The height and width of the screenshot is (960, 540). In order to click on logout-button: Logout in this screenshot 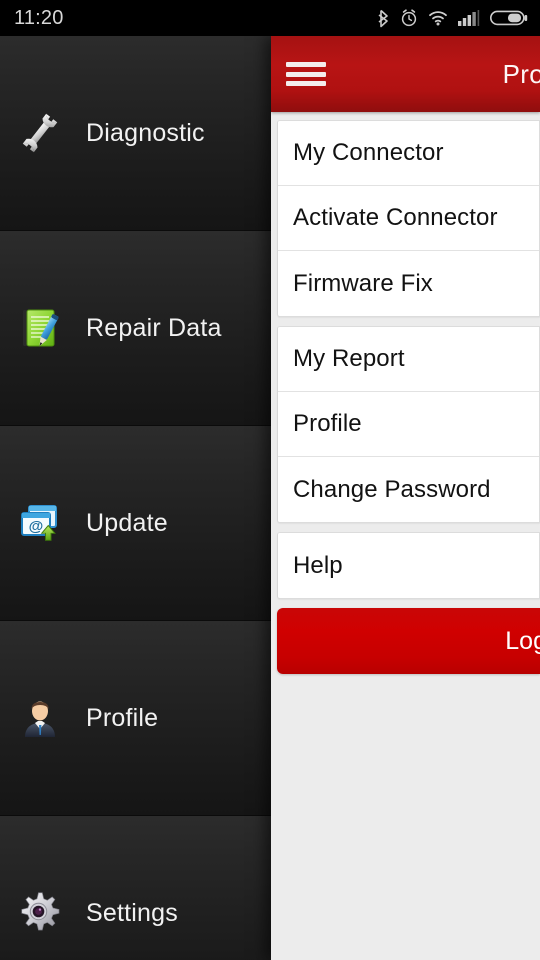, I will do `click(408, 641)`.